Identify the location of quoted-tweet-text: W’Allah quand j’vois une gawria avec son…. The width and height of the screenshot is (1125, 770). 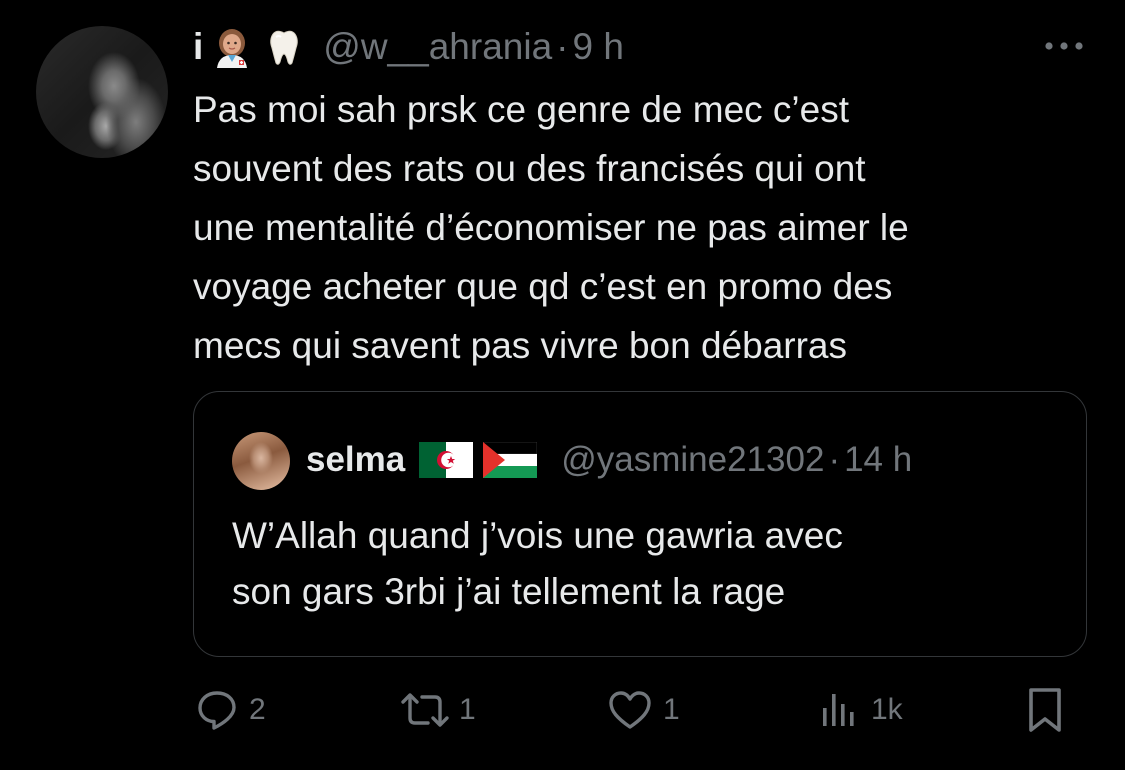
(537, 563).